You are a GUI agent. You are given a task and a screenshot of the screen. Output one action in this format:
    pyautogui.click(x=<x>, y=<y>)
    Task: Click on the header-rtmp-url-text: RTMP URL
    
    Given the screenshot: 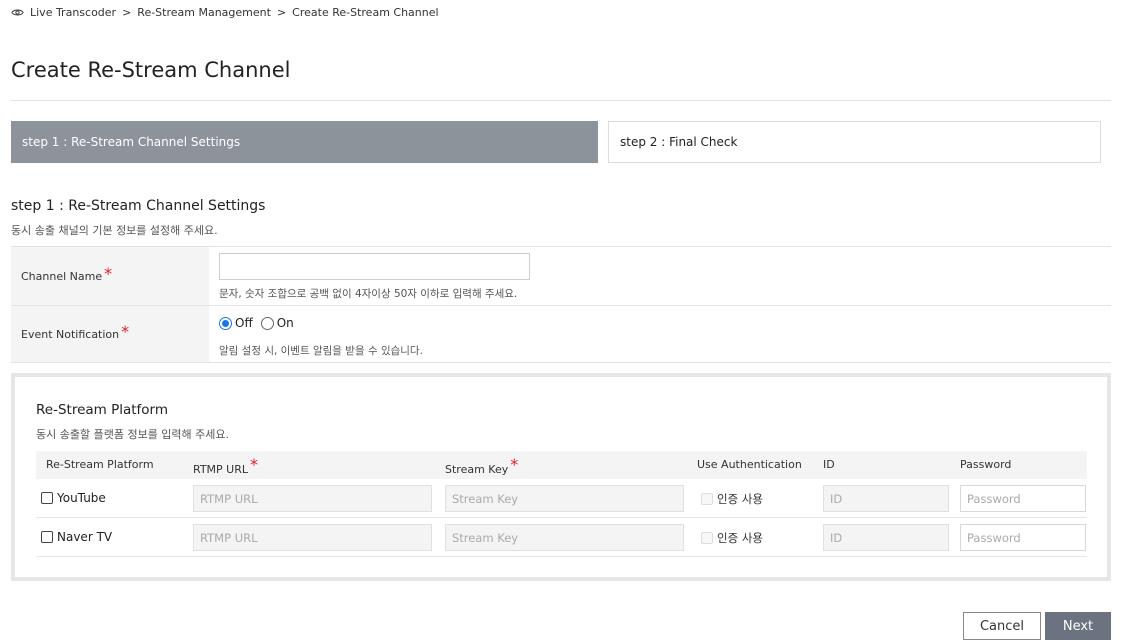 What is the action you would take?
    pyautogui.click(x=221, y=469)
    